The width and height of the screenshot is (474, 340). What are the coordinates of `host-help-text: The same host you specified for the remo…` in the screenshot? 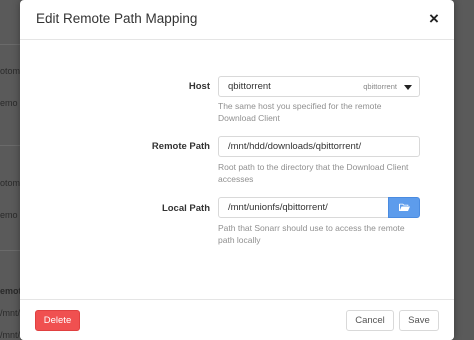 It's located at (300, 112).